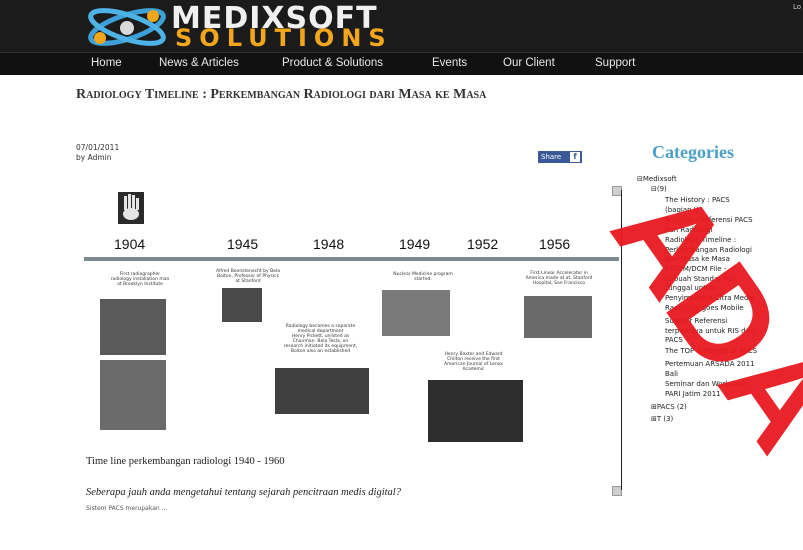  Describe the element at coordinates (242, 305) in the screenshot. I see `photo-1945-portrait` at that location.